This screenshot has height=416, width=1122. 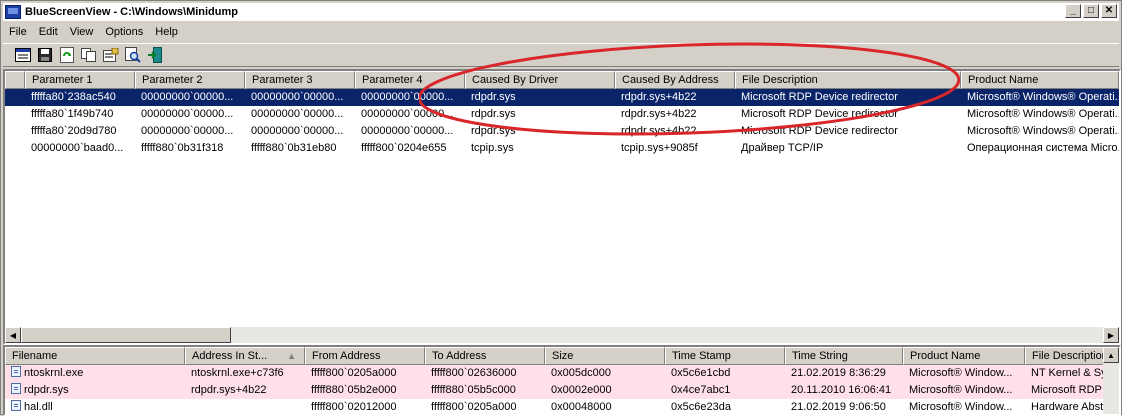 I want to click on menu-view: View, so click(x=82, y=32).